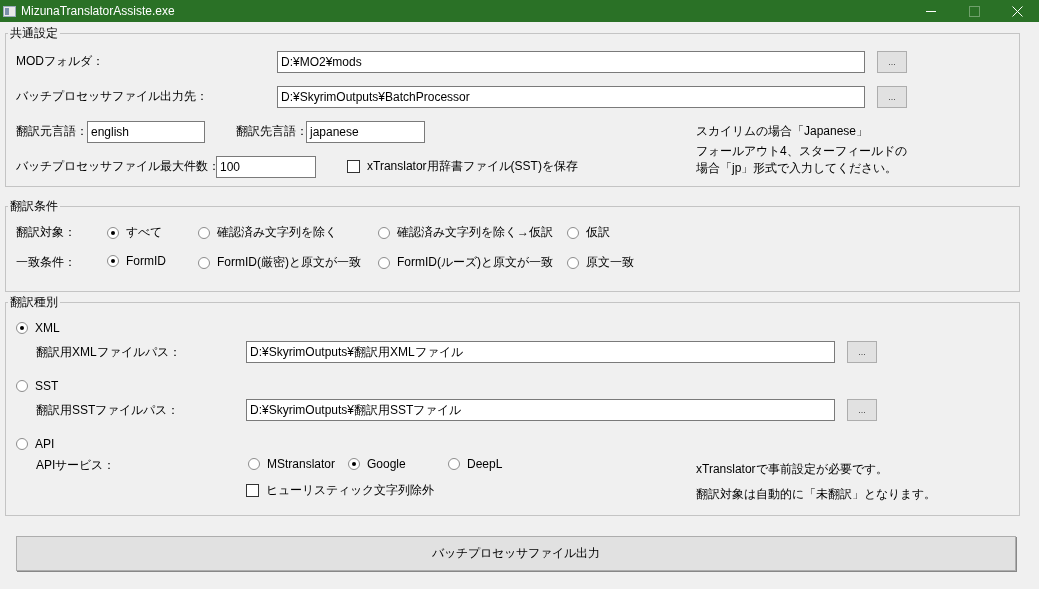 The image size is (1039, 589). I want to click on field-label: 翻訳用SSTファイルパス：, so click(108, 410).